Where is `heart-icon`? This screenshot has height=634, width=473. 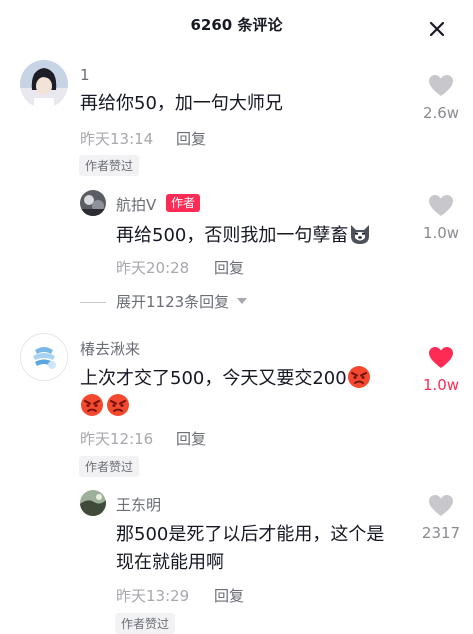 heart-icon is located at coordinates (441, 505).